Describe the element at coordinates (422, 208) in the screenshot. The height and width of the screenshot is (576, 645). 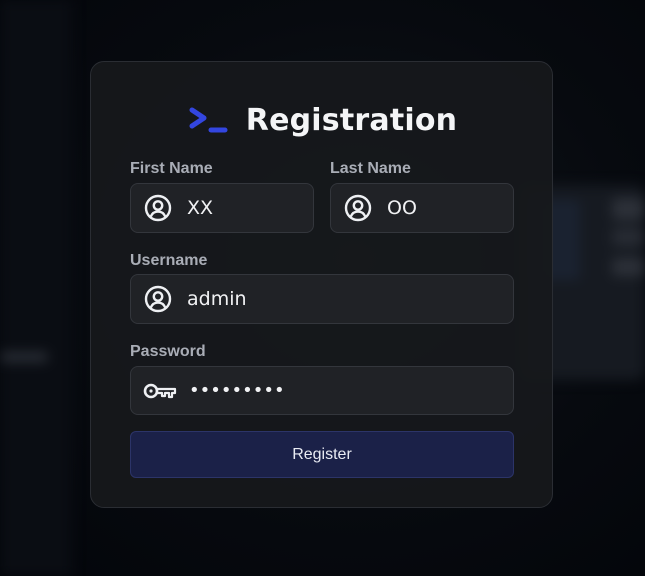
I see `last-name-field: OO` at that location.